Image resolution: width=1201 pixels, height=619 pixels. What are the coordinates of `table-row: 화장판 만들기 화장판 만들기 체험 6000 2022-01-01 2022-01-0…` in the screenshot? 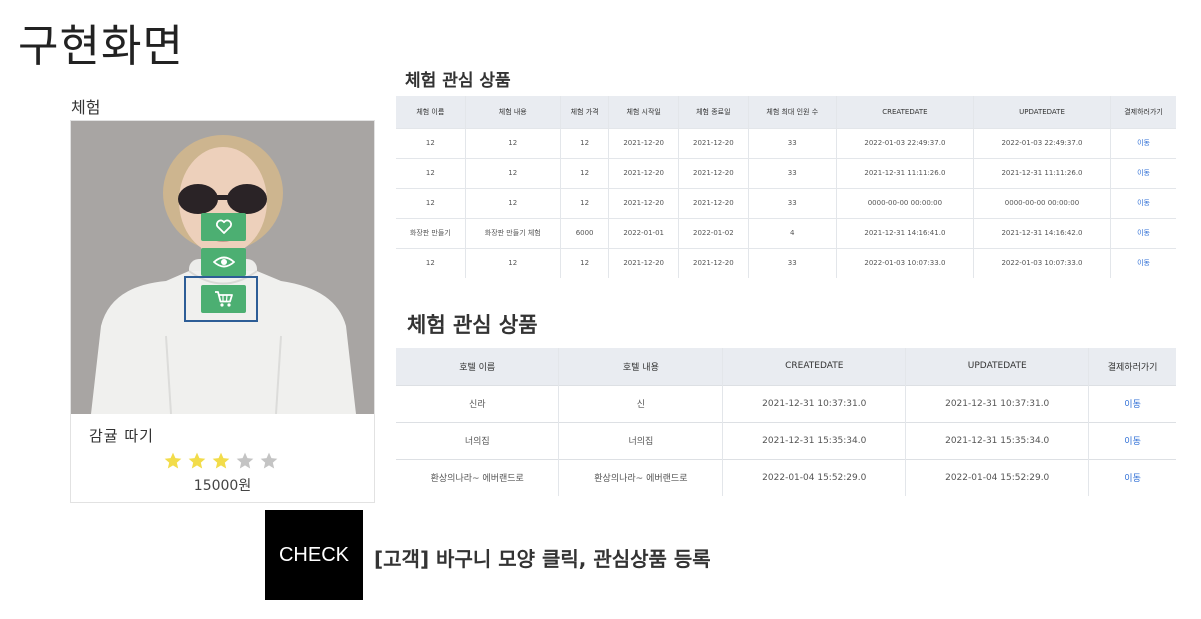 It's located at (786, 232).